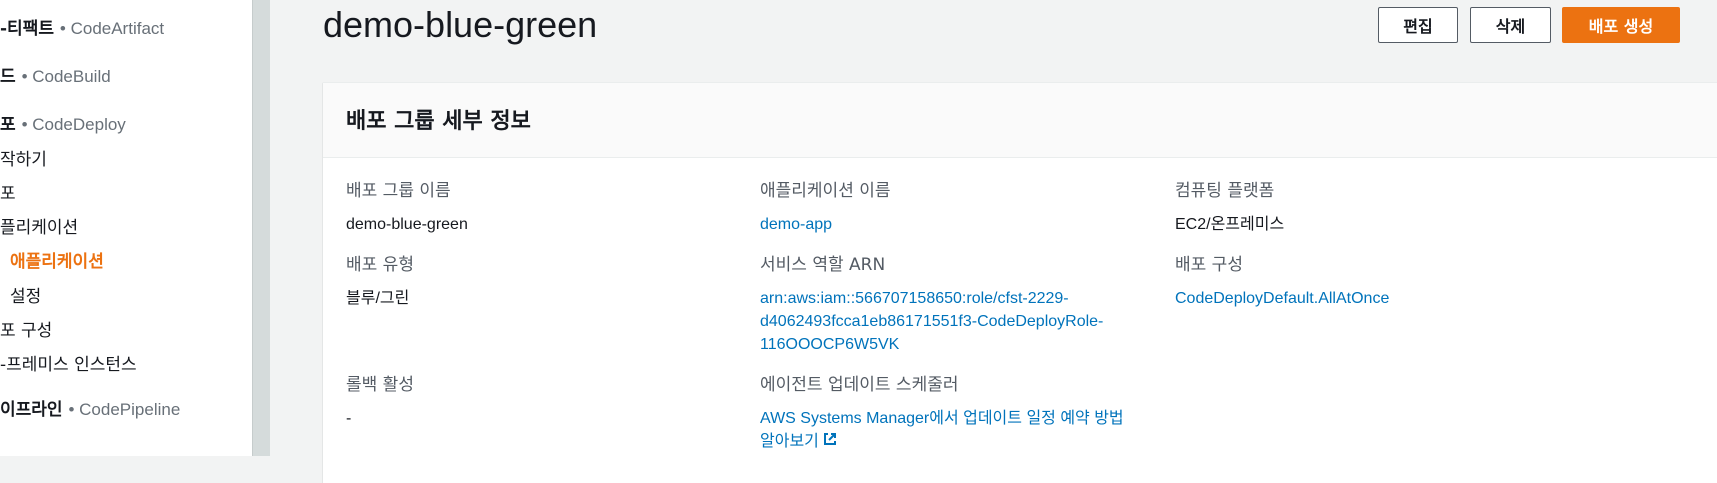 This screenshot has width=1717, height=483. Describe the element at coordinates (261, 228) in the screenshot. I see `sidebar-scrollbar` at that location.